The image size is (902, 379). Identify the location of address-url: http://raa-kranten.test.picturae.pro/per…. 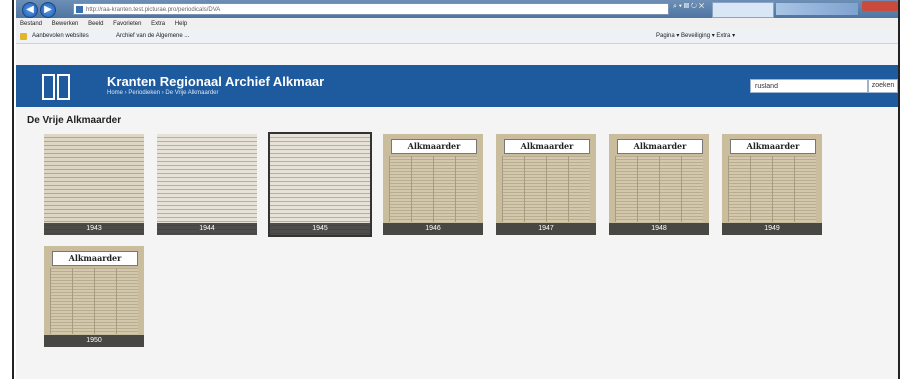
(153, 10).